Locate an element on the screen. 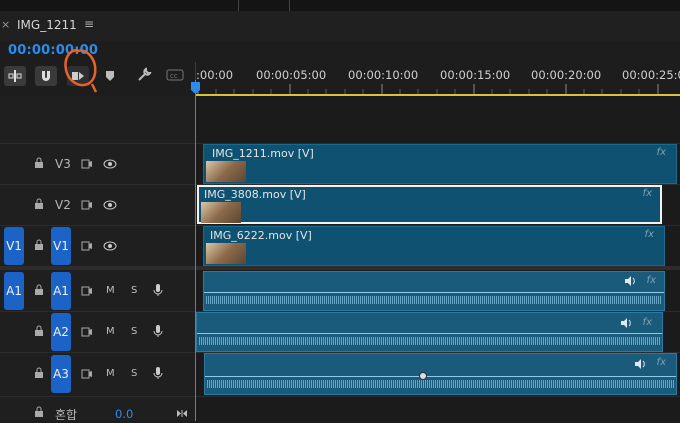 The height and width of the screenshot is (423, 680). video-clip-img-1211: IMG_1211.mov [V] fx is located at coordinates (440, 164).